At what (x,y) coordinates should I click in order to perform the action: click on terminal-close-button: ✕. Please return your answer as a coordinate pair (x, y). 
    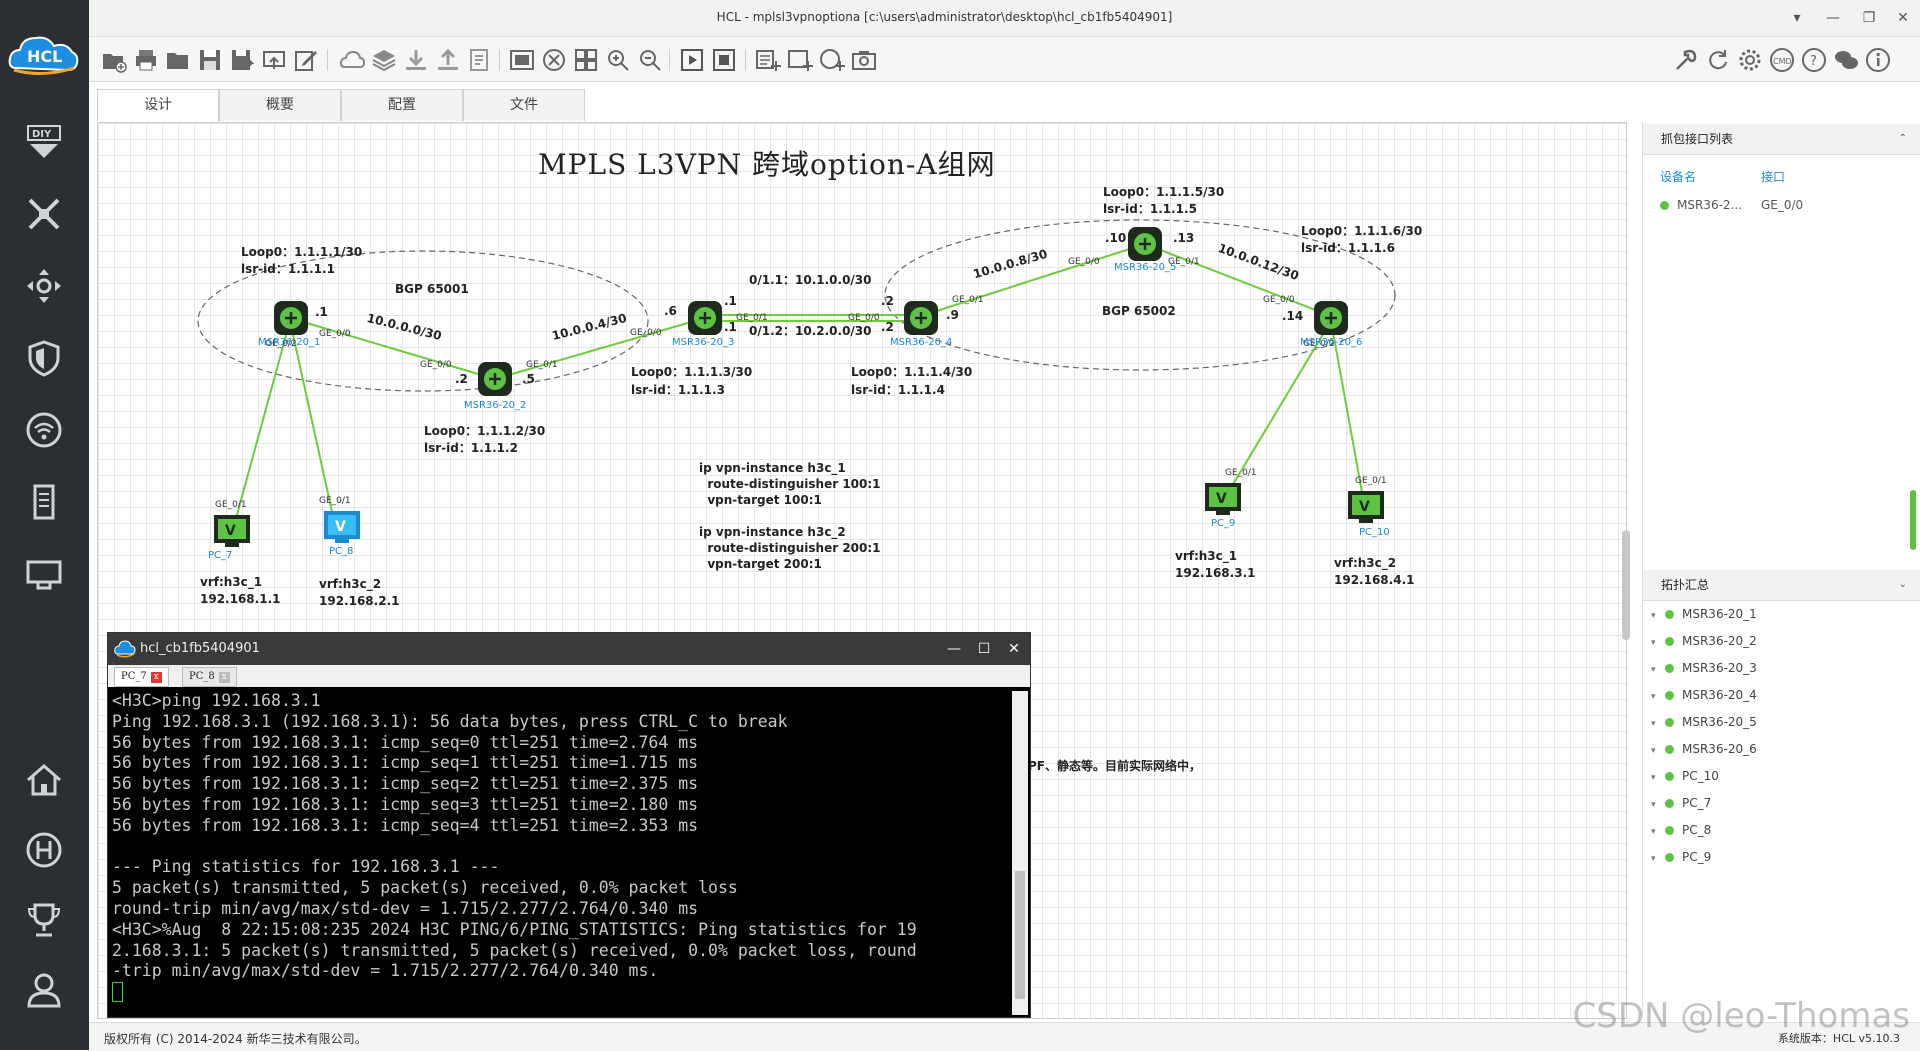
    Looking at the image, I should click on (1014, 649).